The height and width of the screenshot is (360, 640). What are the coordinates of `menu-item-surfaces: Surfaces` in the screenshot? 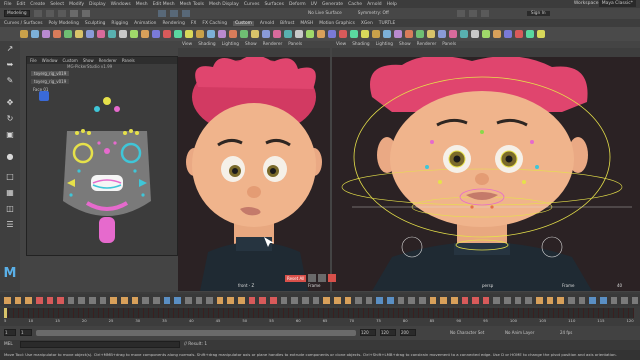 It's located at (274, 4).